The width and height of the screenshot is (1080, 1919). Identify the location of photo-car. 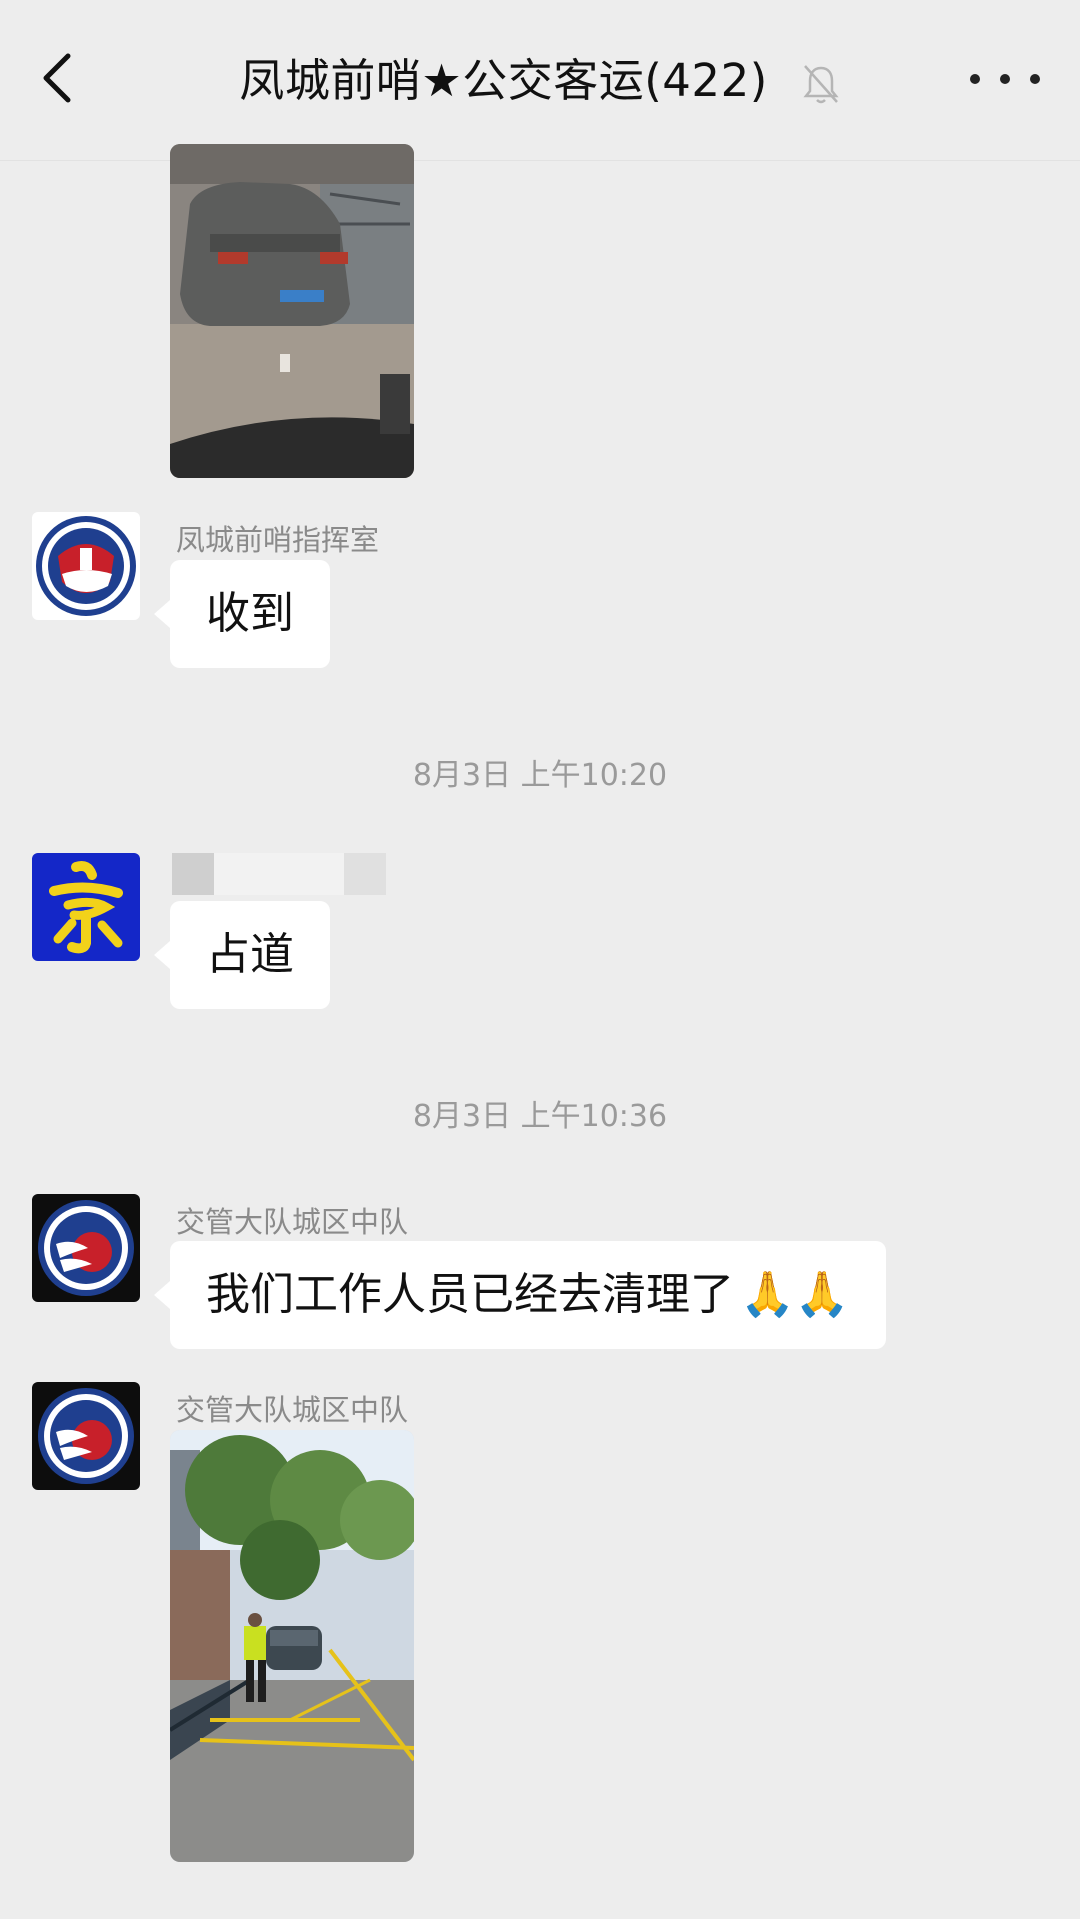
(292, 311).